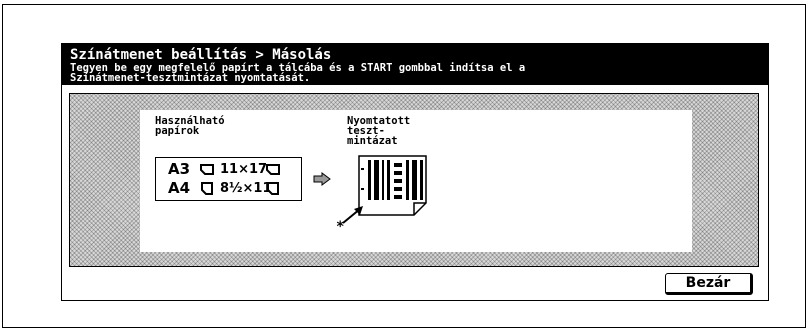 This screenshot has width=810, height=333. What do you see at coordinates (179, 188) in the screenshot?
I see `paper-size-a4: A4` at bounding box center [179, 188].